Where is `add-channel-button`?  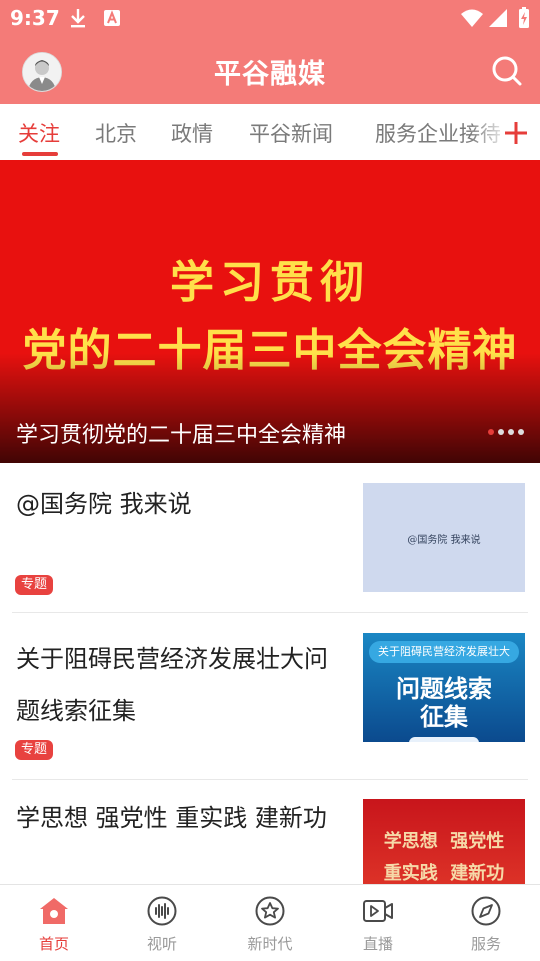 add-channel-button is located at coordinates (516, 130).